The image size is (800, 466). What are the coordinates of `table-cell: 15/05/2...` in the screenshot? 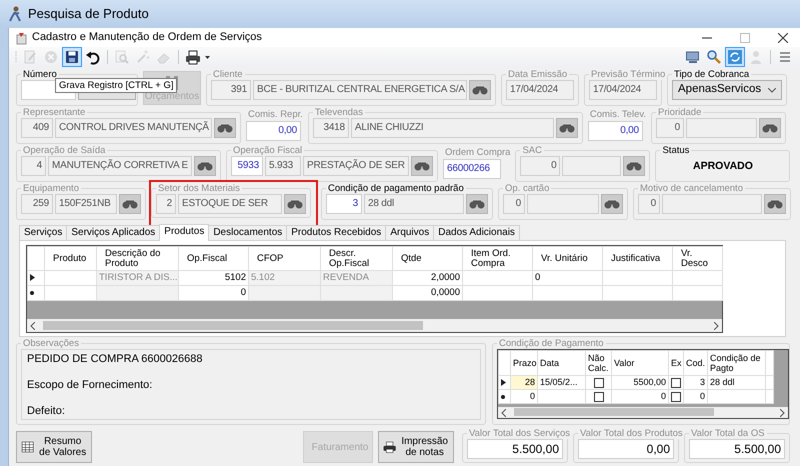 It's located at (562, 383).